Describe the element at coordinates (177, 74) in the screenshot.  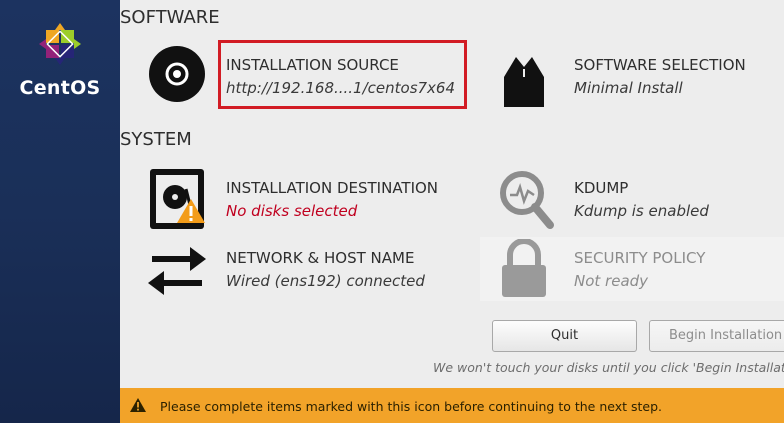
I see `disc-icon` at that location.